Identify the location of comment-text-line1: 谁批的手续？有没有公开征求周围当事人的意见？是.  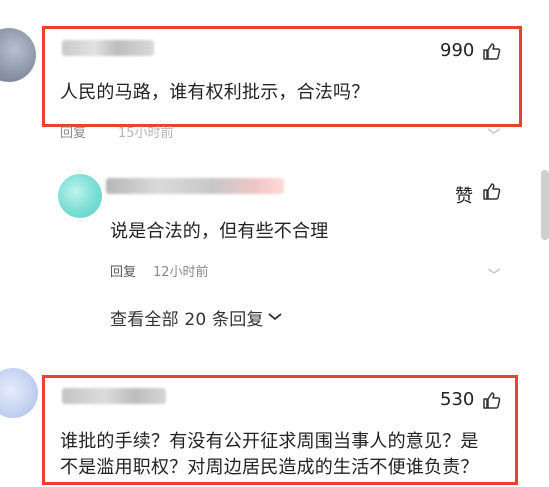
(269, 441).